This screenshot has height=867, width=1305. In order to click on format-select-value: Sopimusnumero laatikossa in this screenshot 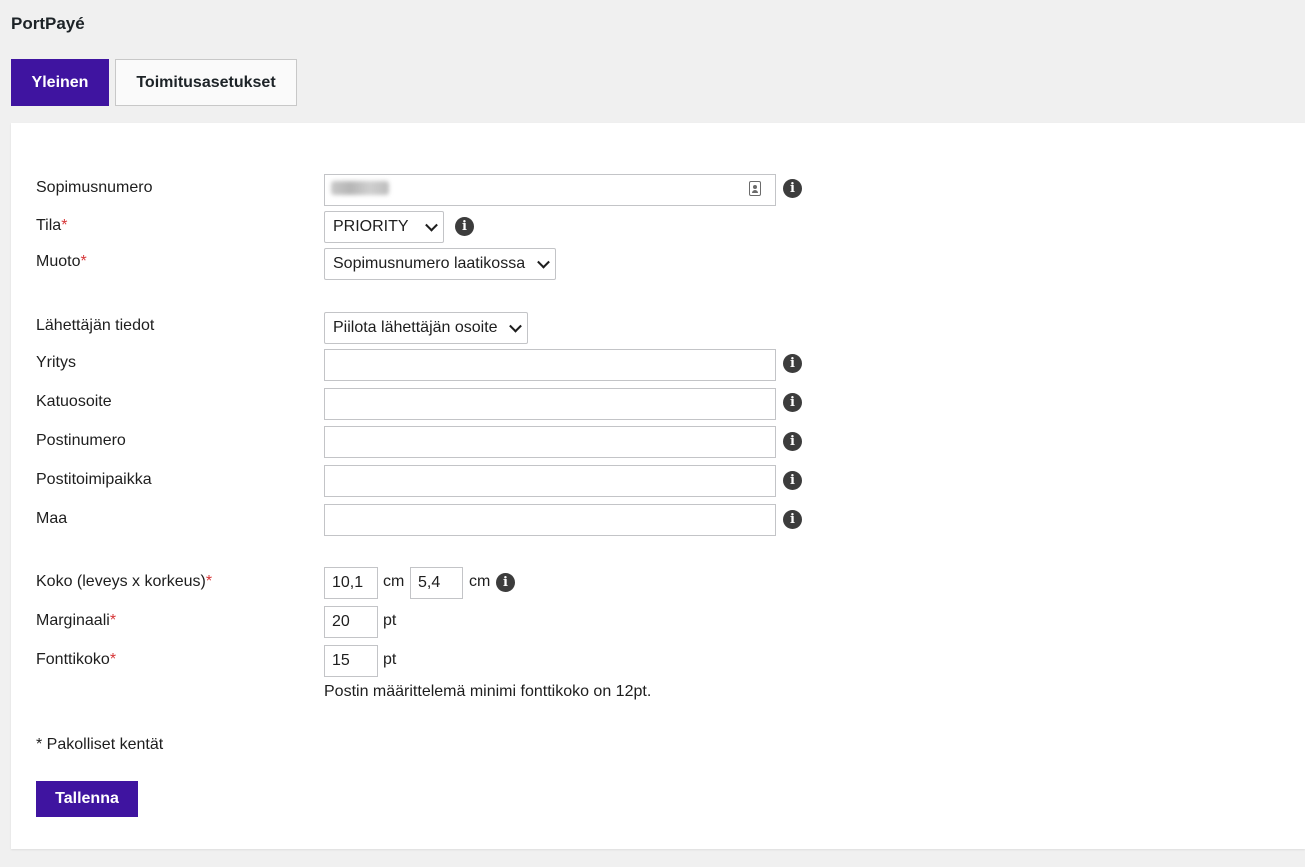, I will do `click(429, 263)`.